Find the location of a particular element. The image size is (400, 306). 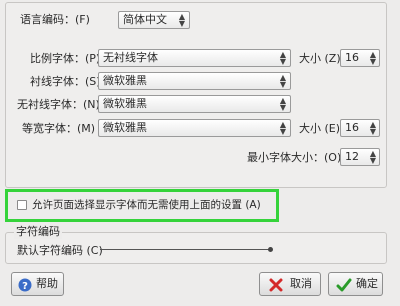

monospace-font-value: 微软雅黑 is located at coordinates (125, 127).